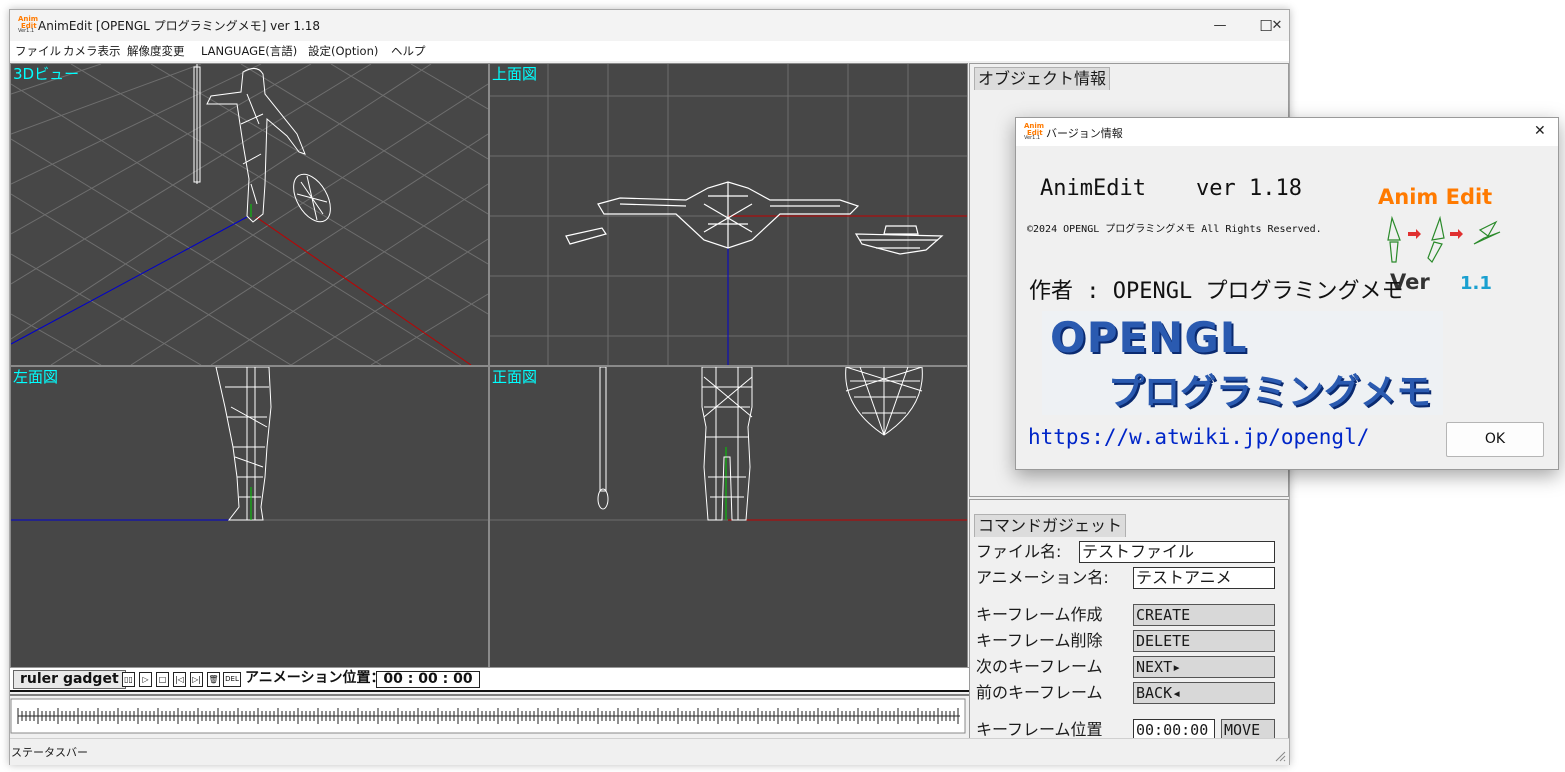  Describe the element at coordinates (728, 444) in the screenshot. I see `viewport-front-canvas` at that location.